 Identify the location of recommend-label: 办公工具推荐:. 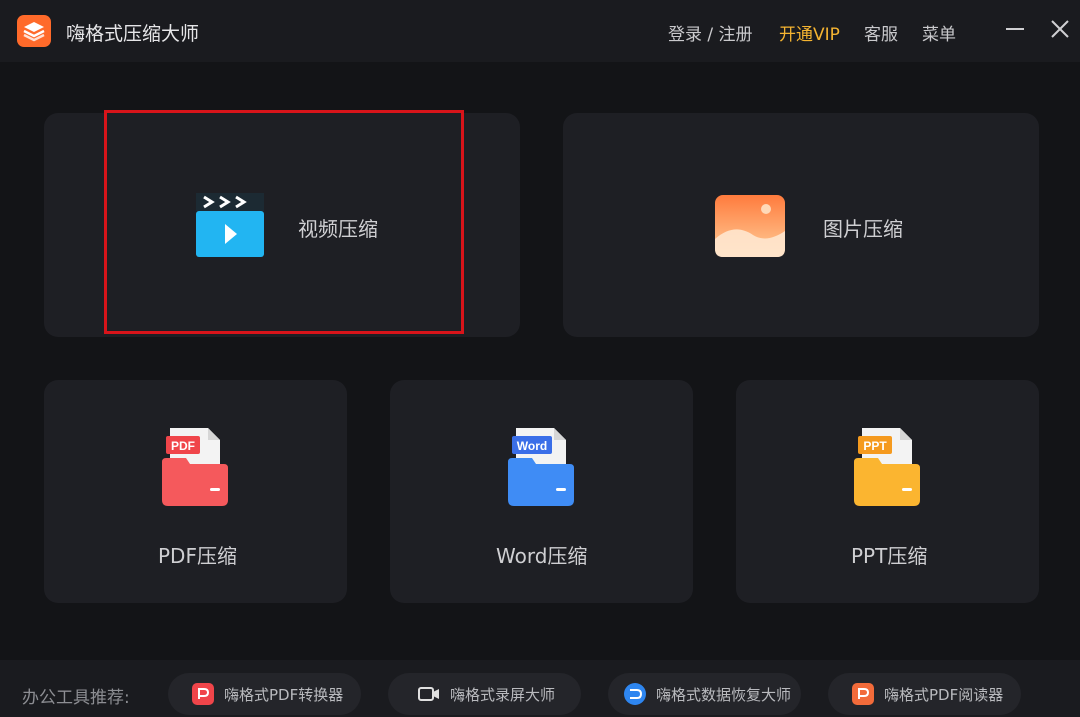
(76, 698).